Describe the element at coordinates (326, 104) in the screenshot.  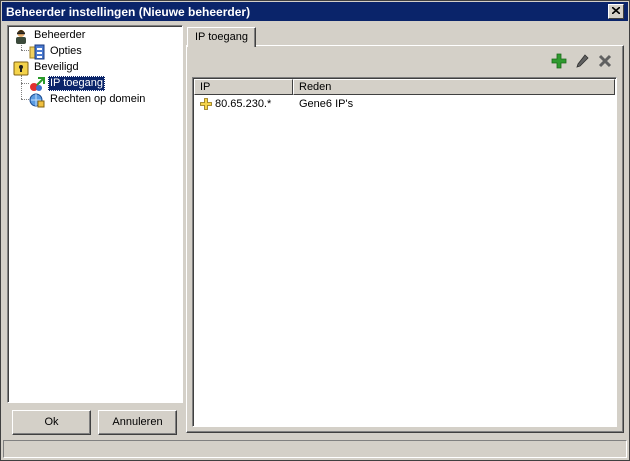
I see `cell-reden: Gene6 IP's` at that location.